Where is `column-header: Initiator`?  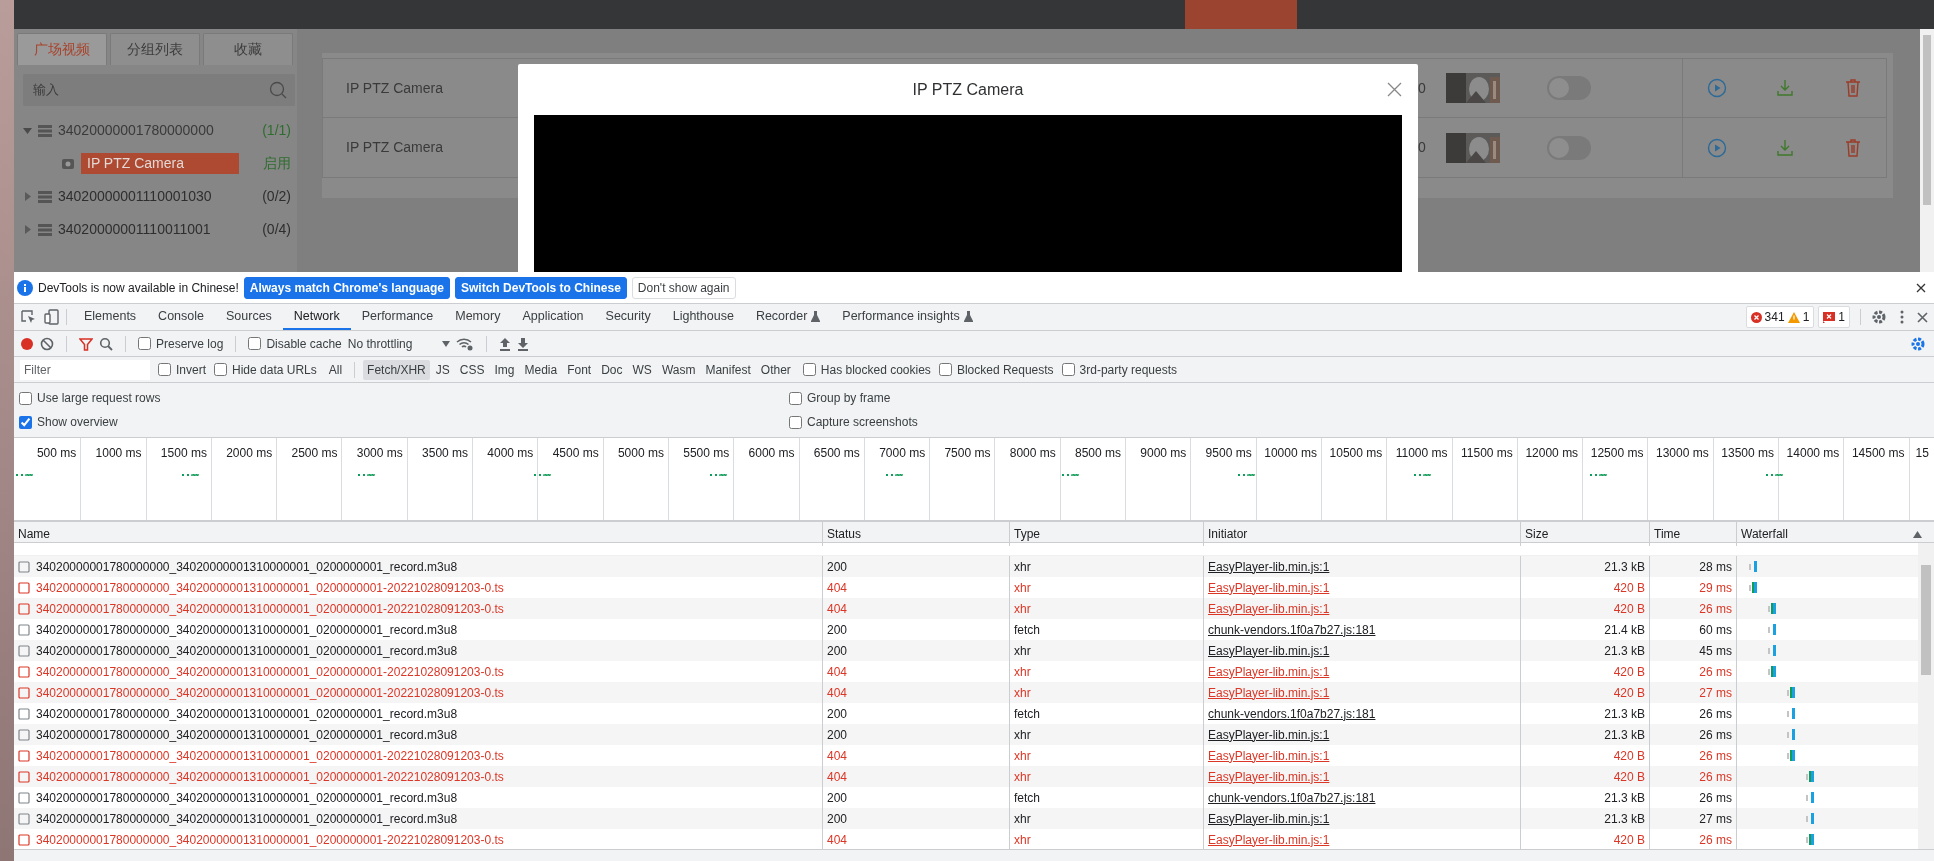
column-header: Initiator is located at coordinates (1361, 534).